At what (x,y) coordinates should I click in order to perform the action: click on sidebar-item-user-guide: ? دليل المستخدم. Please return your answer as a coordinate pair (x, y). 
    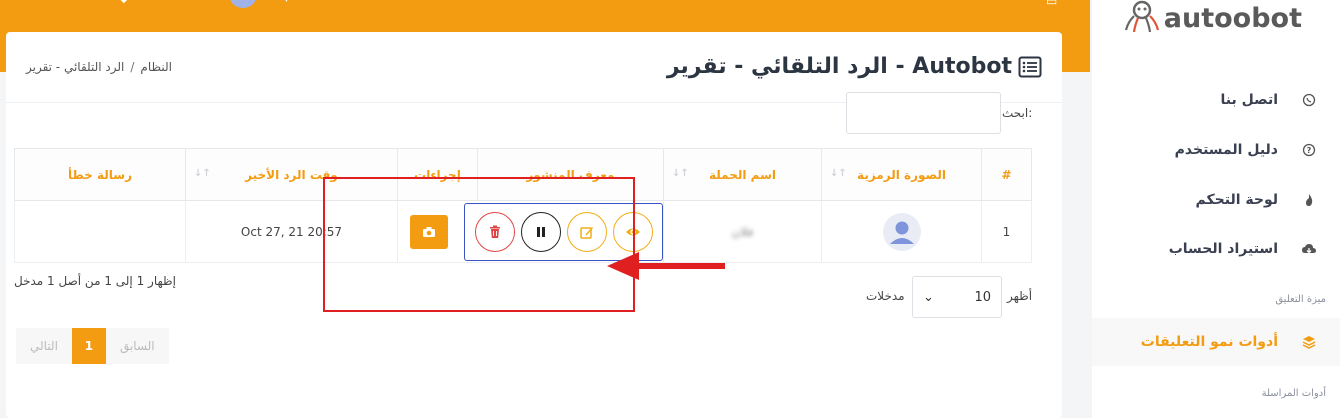
    Looking at the image, I should click on (1216, 150).